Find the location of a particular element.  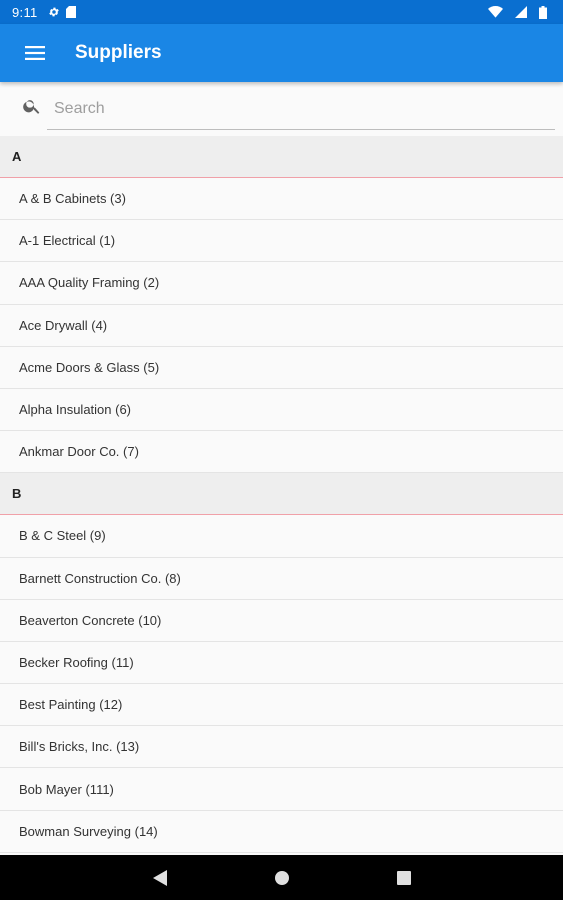

supplier-list-item: Ace Drywall (4) is located at coordinates (281, 325).